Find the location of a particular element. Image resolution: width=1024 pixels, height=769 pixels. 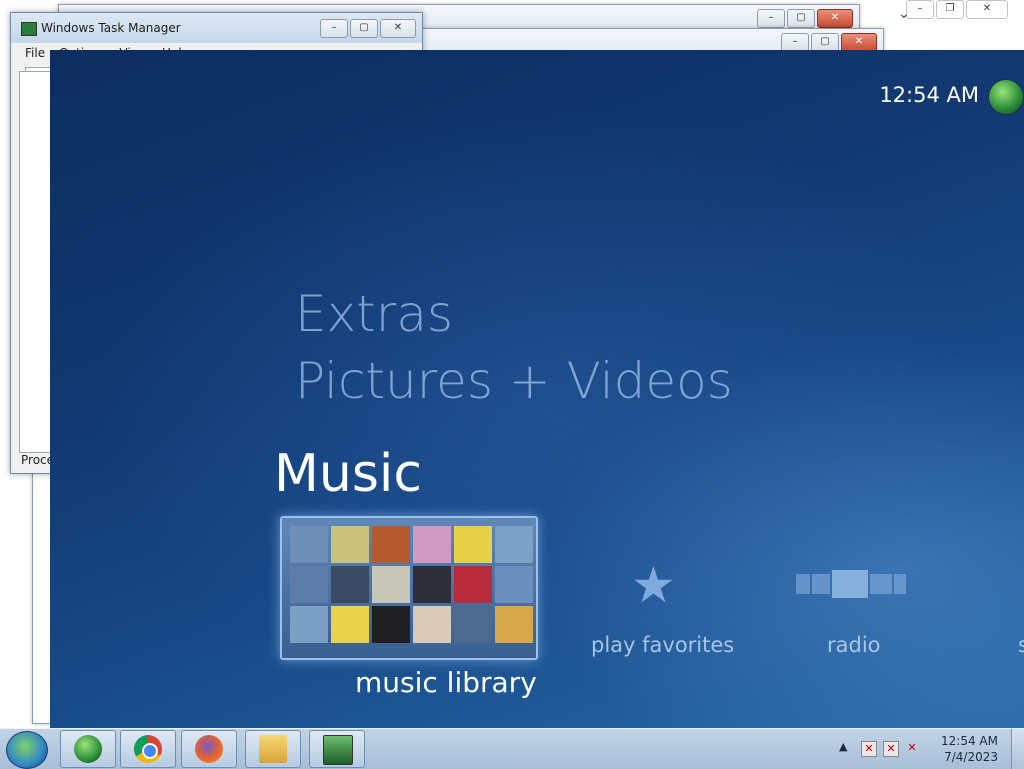

taskbar-explorer-button is located at coordinates (273, 749).